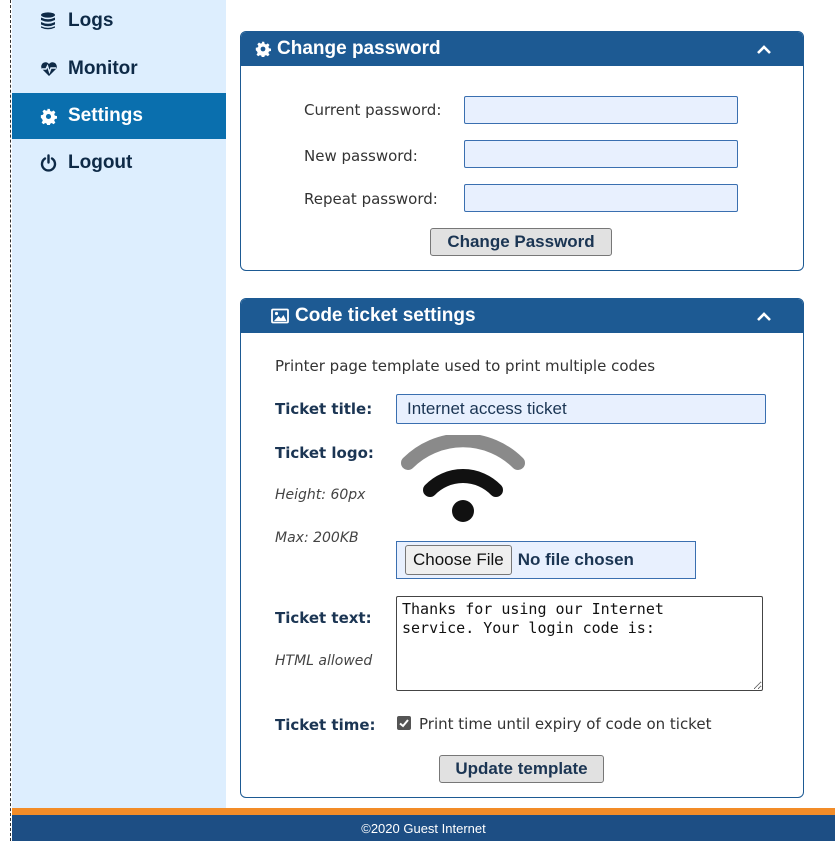  I want to click on logo-height-hint: Height: 60px, so click(320, 495).